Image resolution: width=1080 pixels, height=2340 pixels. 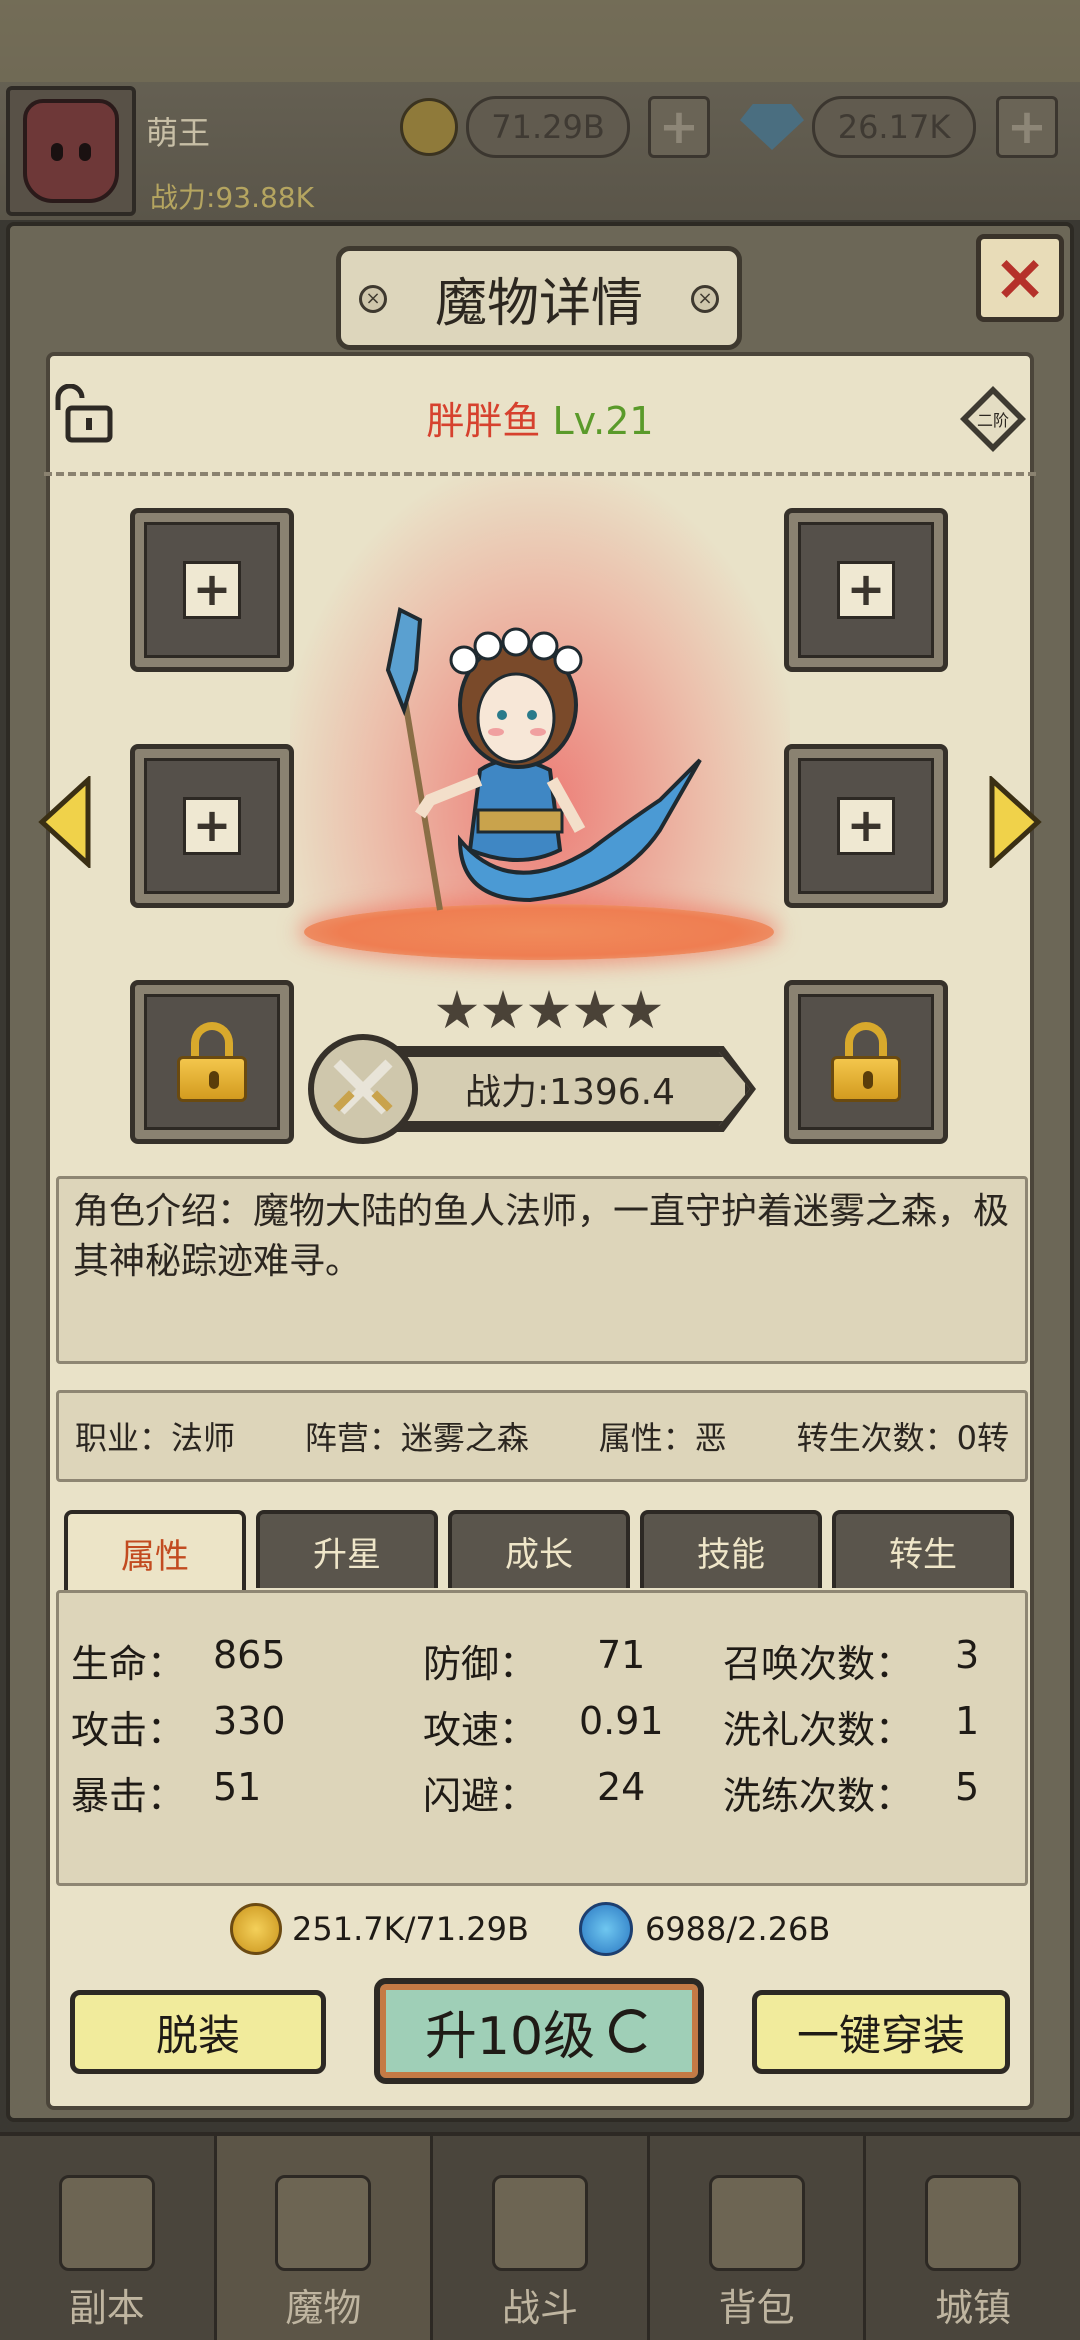 What do you see at coordinates (542, 1436) in the screenshot?
I see `character-info: 职业：法师 阵营：迷雾之森 属性：恶 转生次数：0转` at bounding box center [542, 1436].